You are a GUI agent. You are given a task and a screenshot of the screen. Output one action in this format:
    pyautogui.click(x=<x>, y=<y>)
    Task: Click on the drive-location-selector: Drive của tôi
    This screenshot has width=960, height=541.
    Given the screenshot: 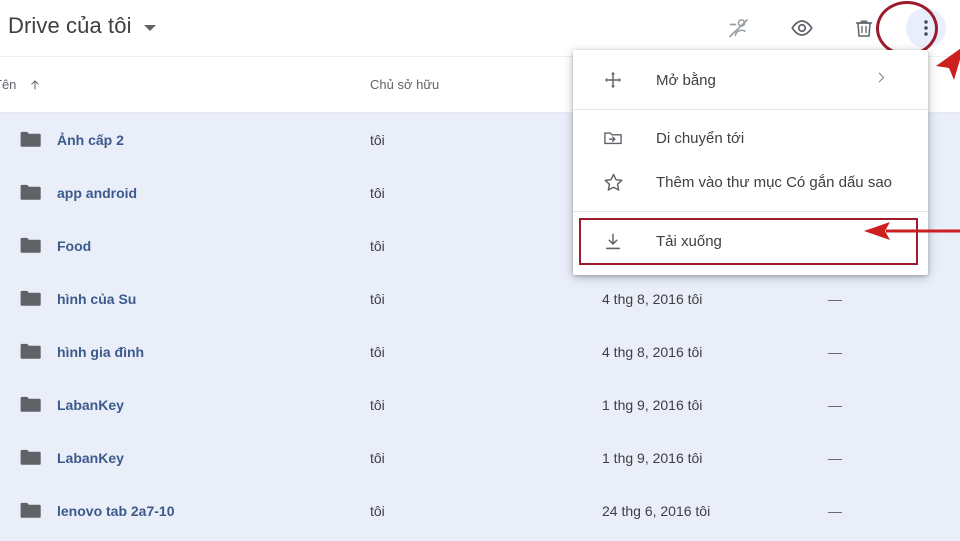 What is the action you would take?
    pyautogui.click(x=82, y=26)
    